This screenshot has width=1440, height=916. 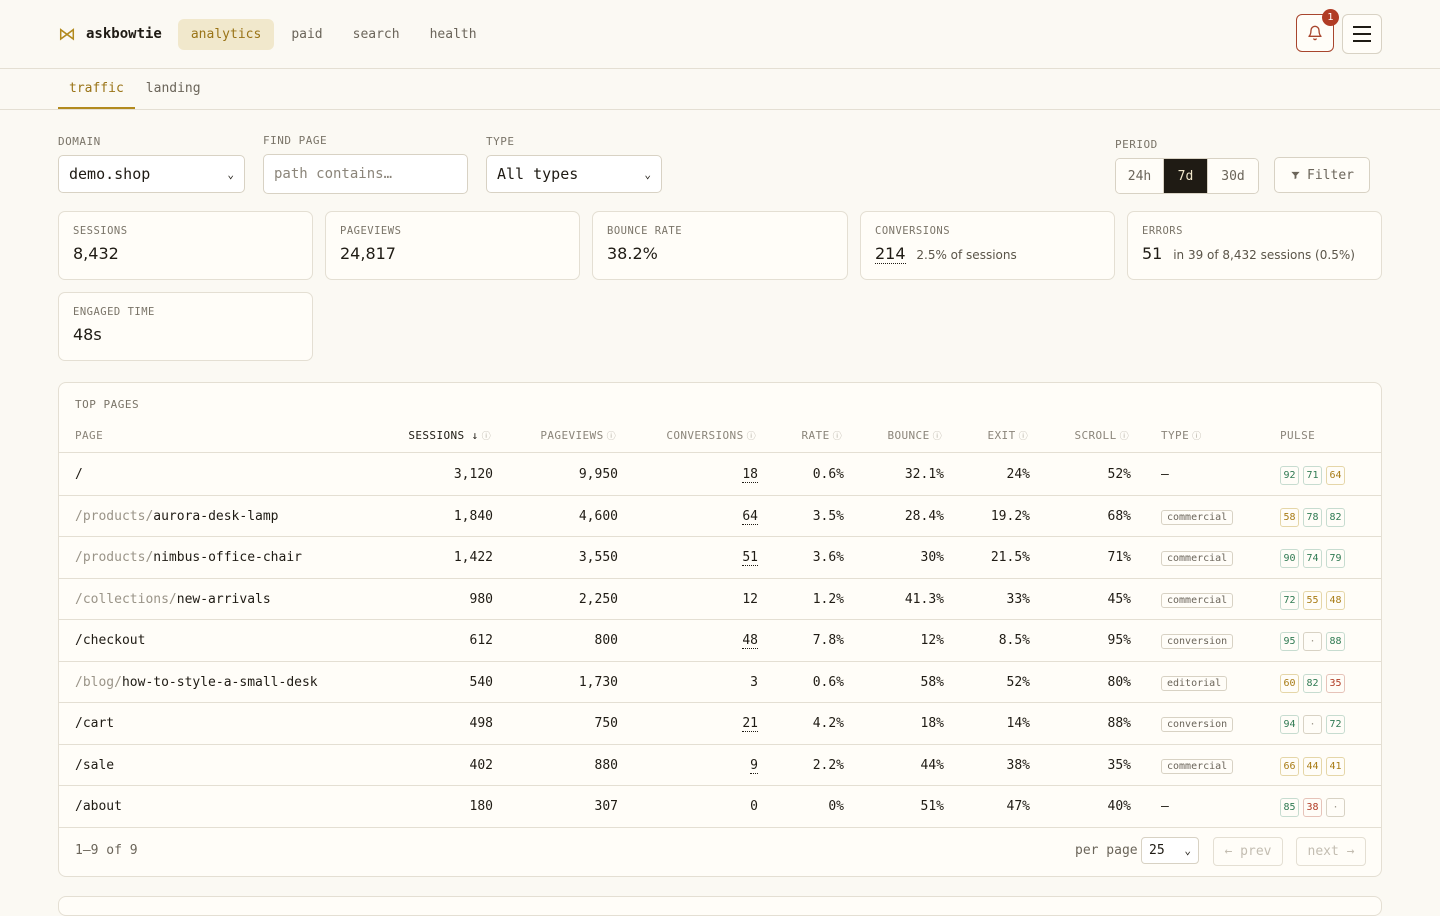 I want to click on pulse-chip: 74, so click(x=1312, y=558).